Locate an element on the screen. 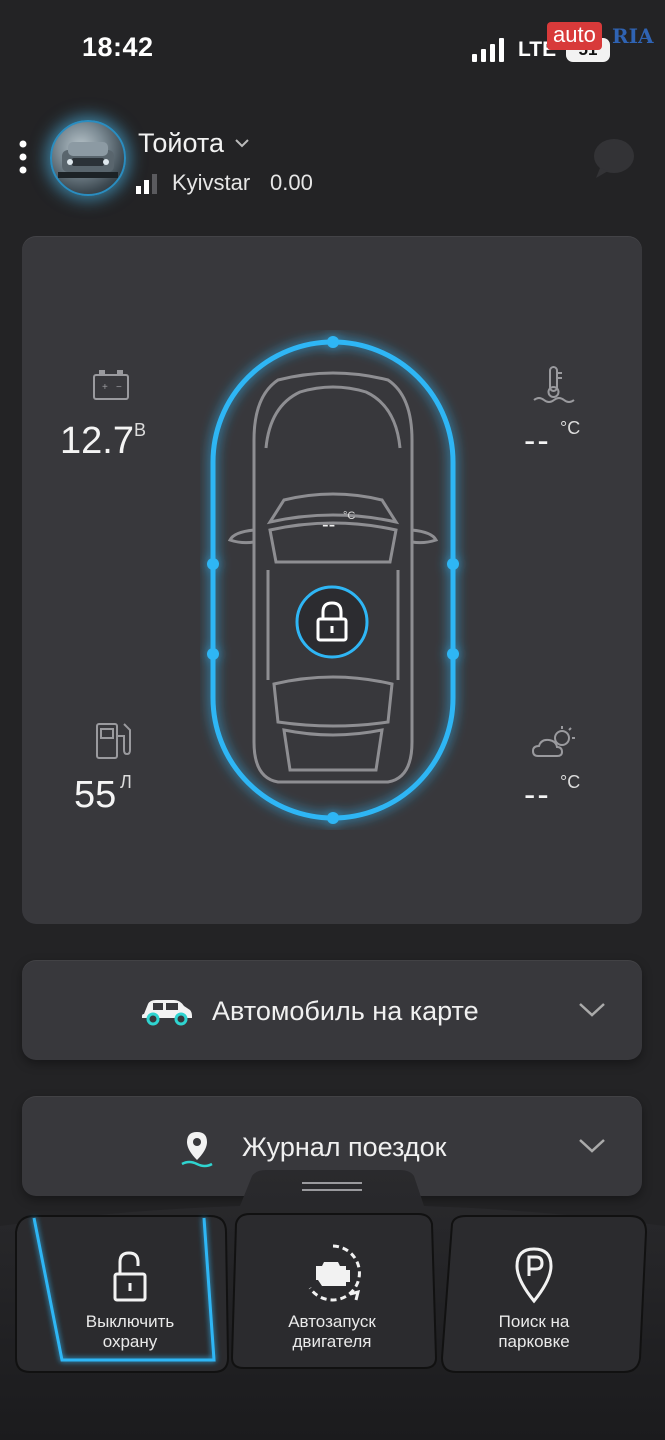 Image resolution: width=665 pixels, height=1440 pixels. engine-temperature-unit: °C is located at coordinates (570, 428).